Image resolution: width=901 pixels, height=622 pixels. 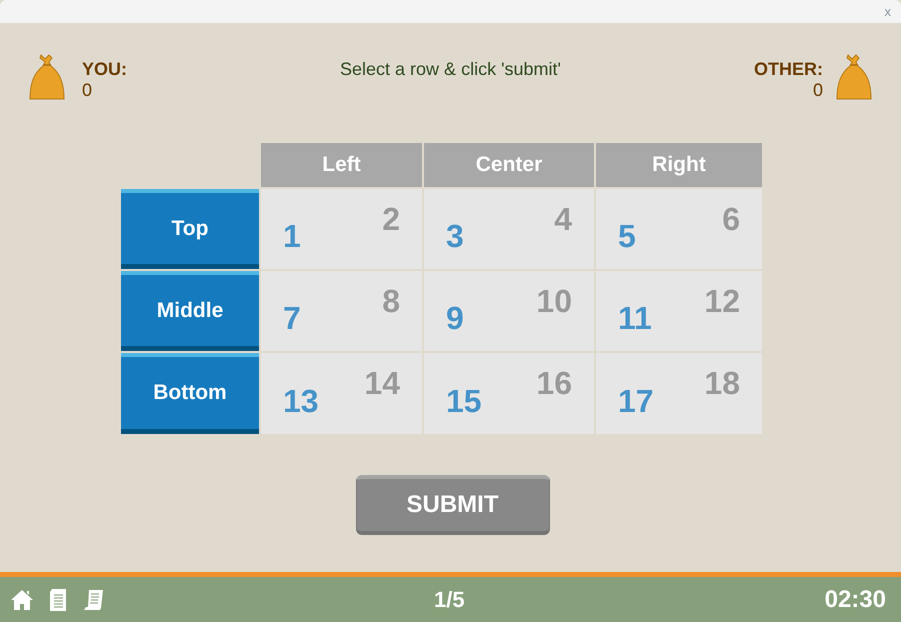 I want to click on scroll-icon, so click(x=94, y=600).